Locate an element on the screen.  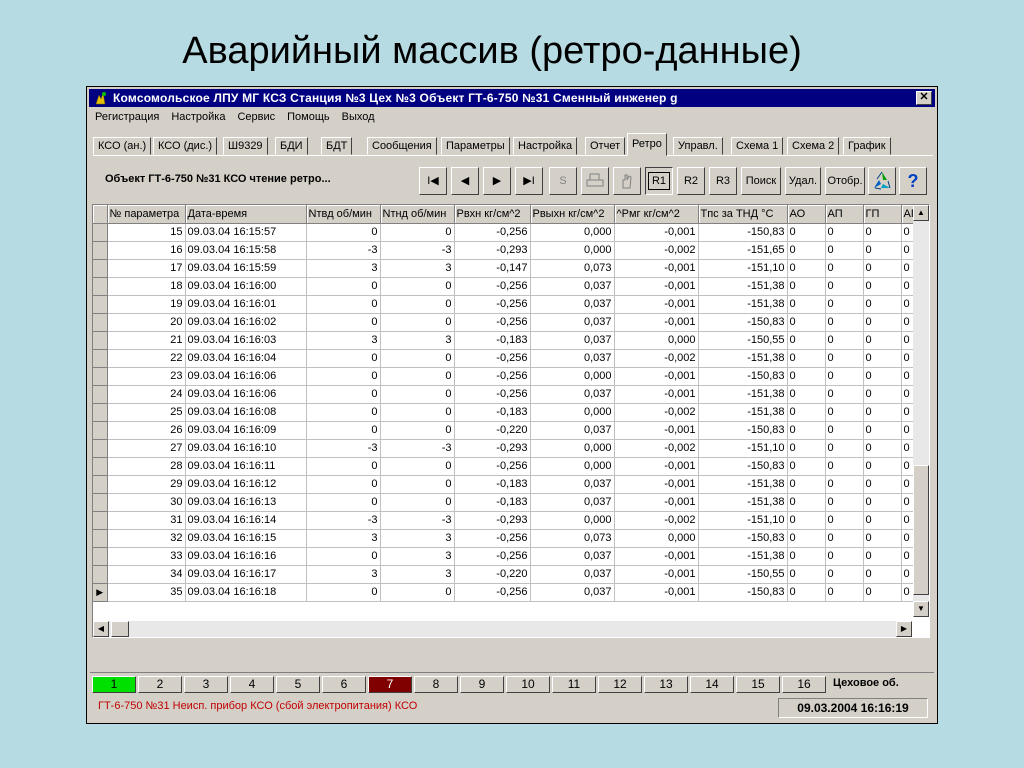
tab-8: Отчет is located at coordinates (605, 146).